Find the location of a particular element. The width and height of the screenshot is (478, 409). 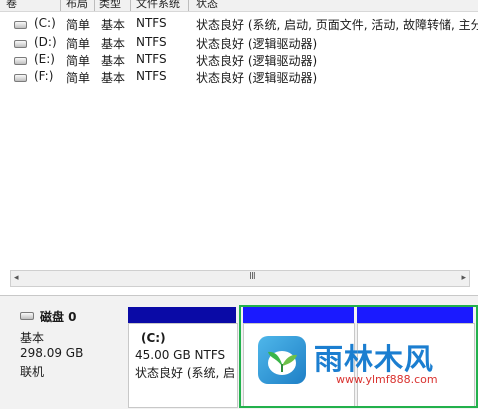

volume-name: (C:) is located at coordinates (45, 23).